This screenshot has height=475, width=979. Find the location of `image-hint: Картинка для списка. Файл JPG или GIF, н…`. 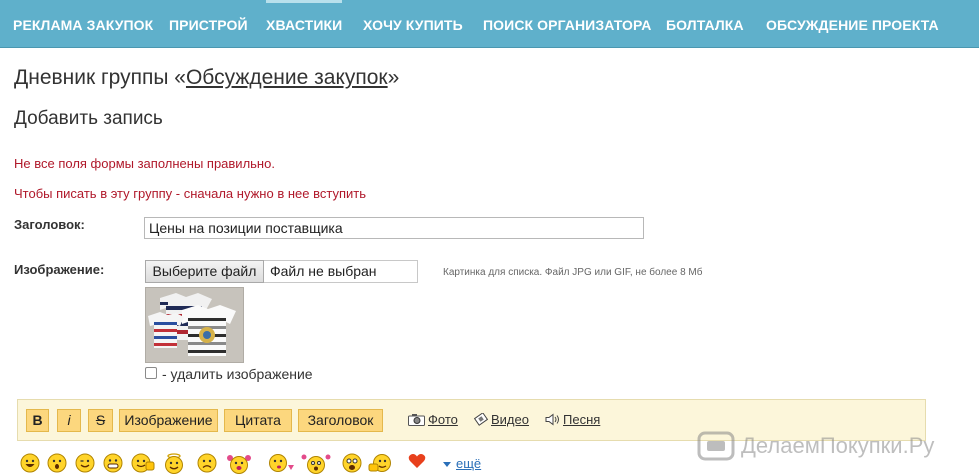

image-hint: Картинка для списка. Файл JPG или GIF, н… is located at coordinates (573, 272).